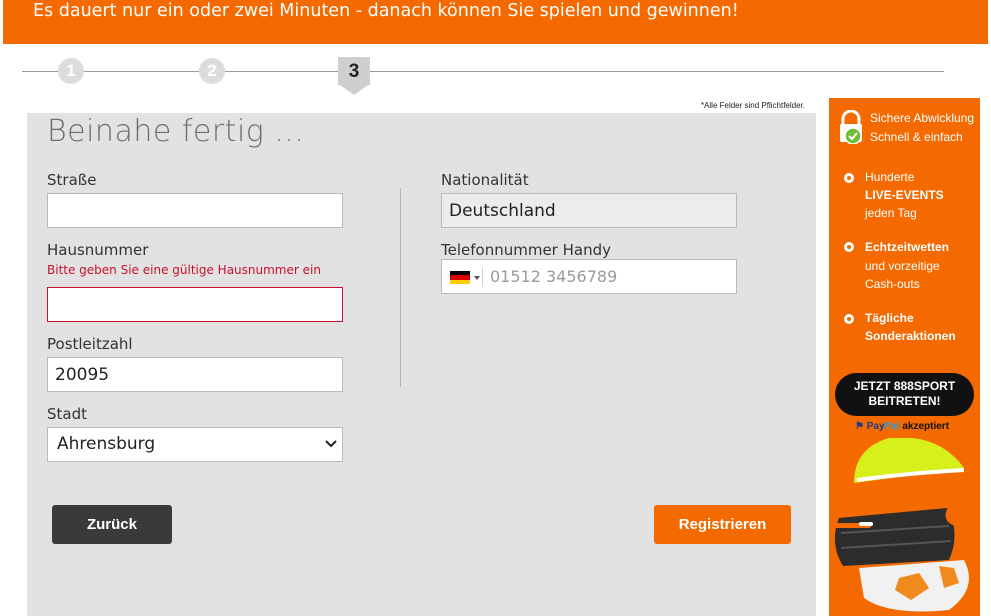 The height and width of the screenshot is (616, 991). I want to click on paypal-logo-pal: Pal, so click(892, 426).